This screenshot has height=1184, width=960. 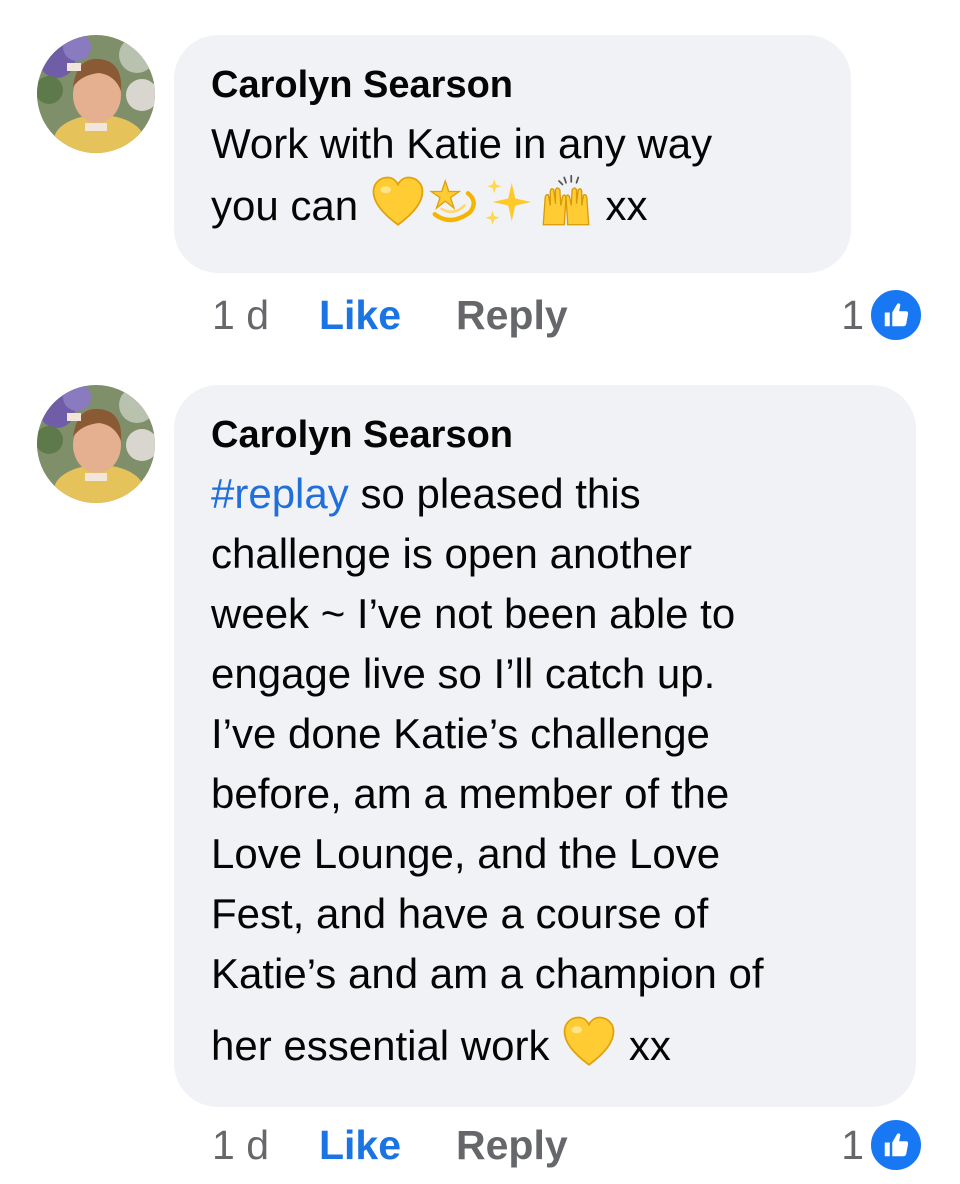 What do you see at coordinates (452, 553) in the screenshot?
I see `comment-text-line: challenge is open another` at bounding box center [452, 553].